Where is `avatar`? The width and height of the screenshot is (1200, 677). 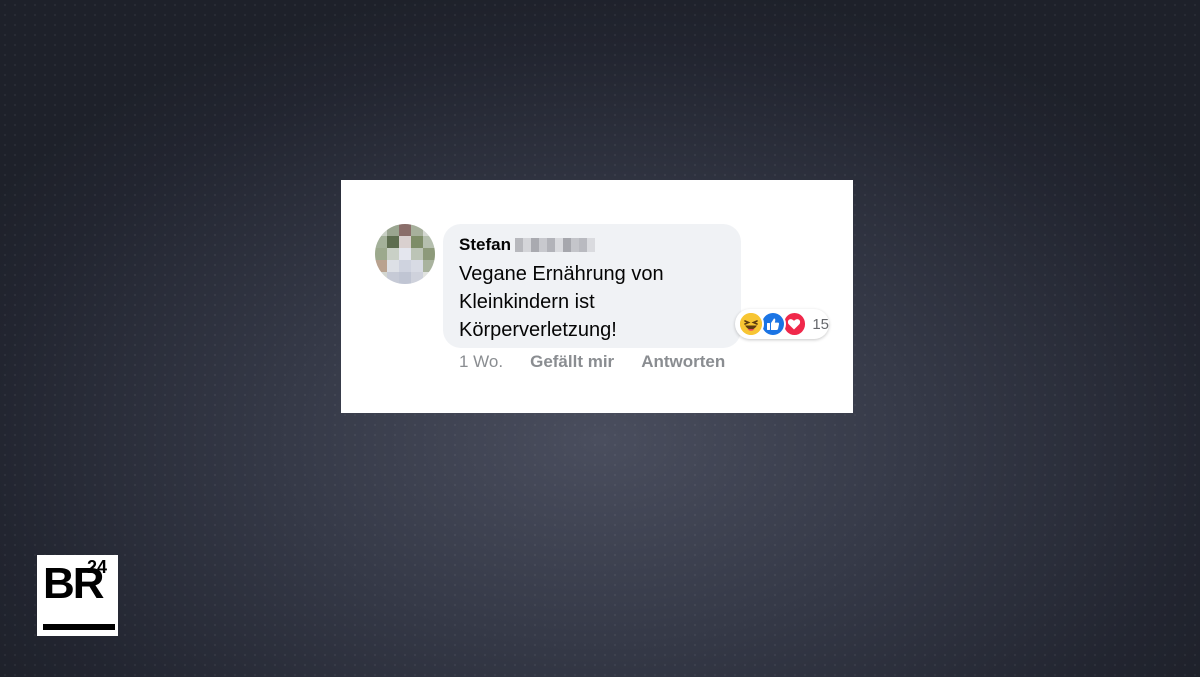 avatar is located at coordinates (405, 254).